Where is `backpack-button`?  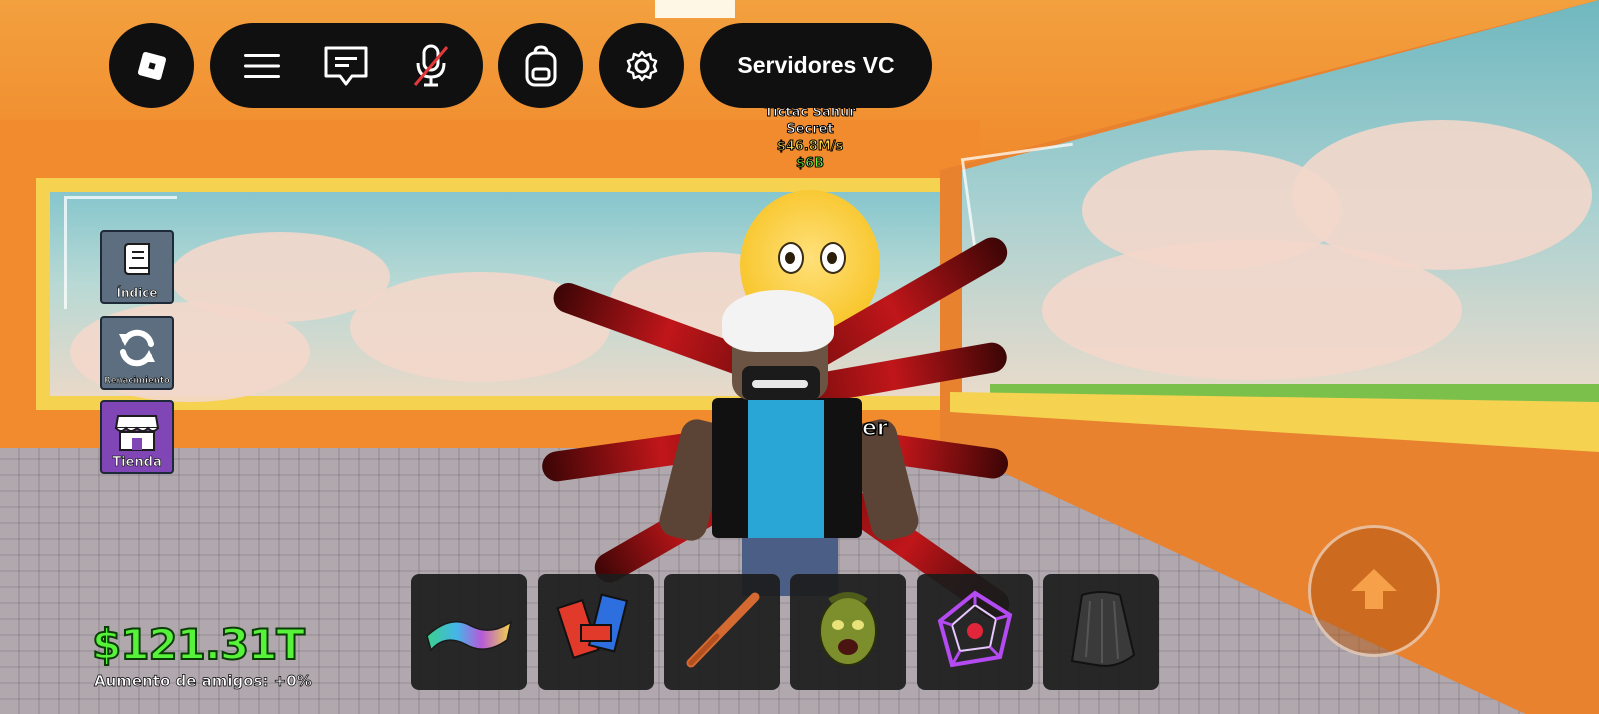
backpack-button is located at coordinates (540, 65).